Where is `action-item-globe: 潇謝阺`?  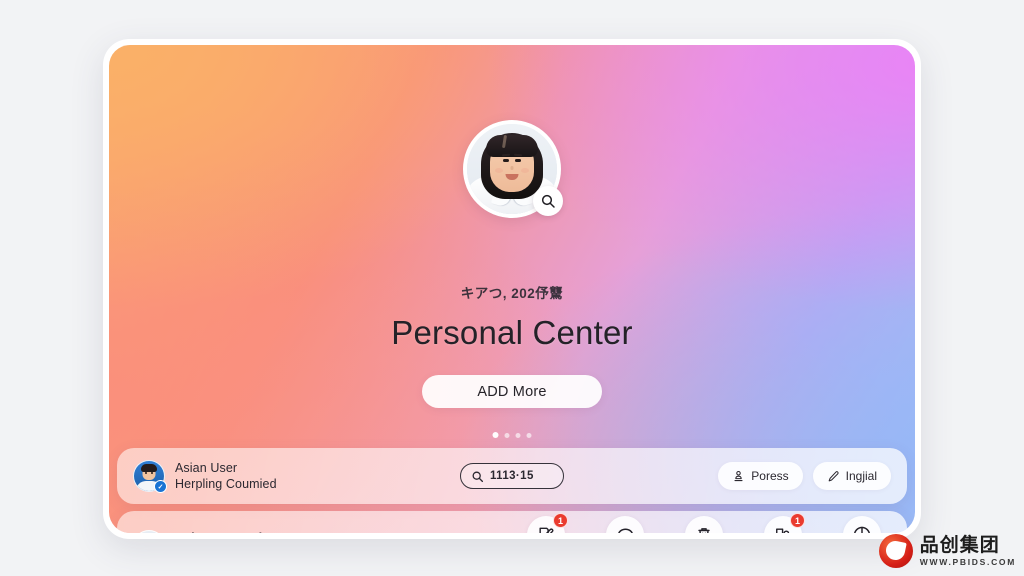
action-item-globe: 潇謝阺 is located at coordinates (862, 524).